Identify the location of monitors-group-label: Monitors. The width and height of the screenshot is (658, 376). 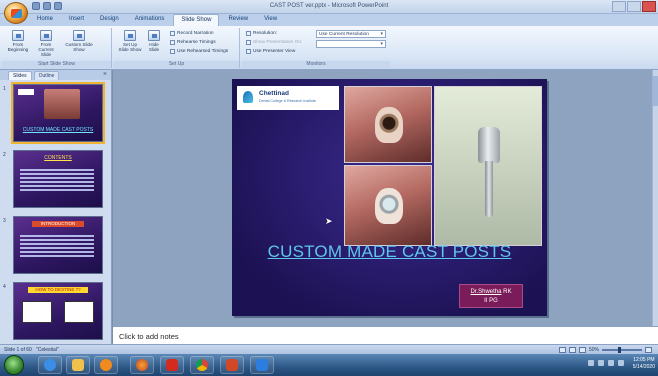
(316, 64).